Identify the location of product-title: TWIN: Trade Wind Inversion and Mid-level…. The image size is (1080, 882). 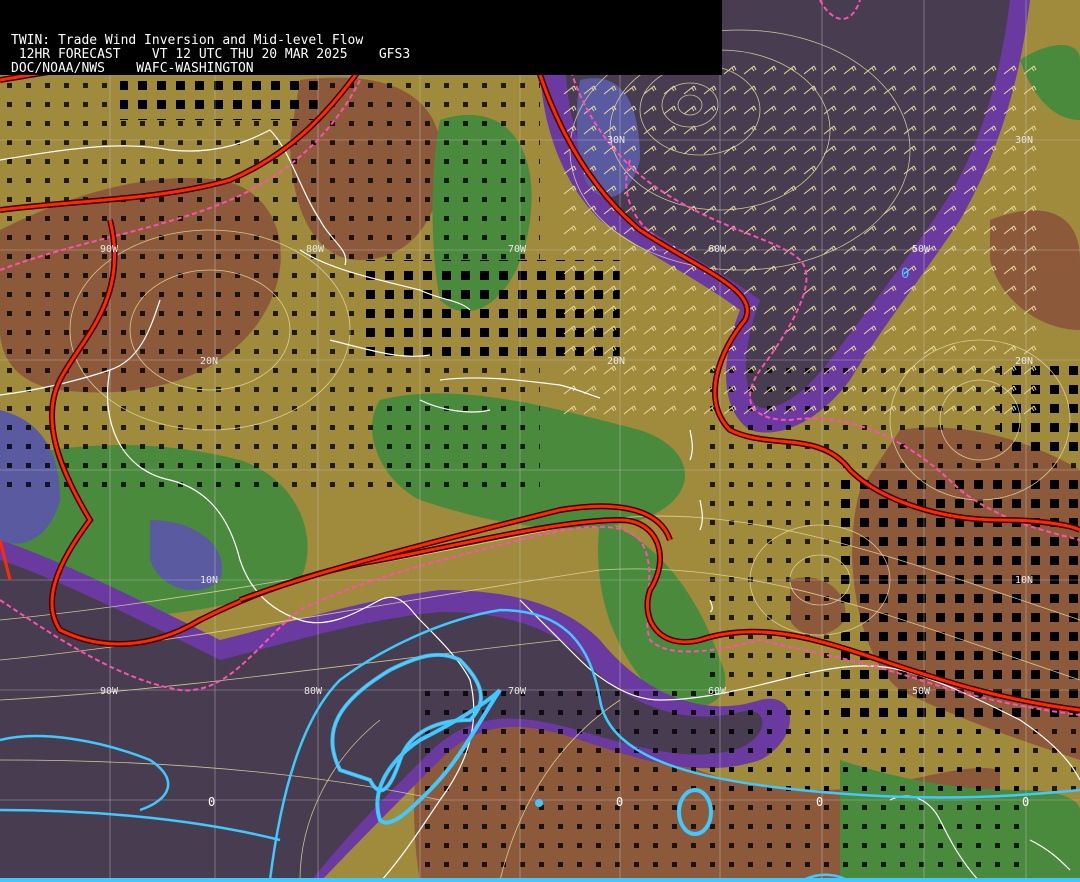
(187, 40).